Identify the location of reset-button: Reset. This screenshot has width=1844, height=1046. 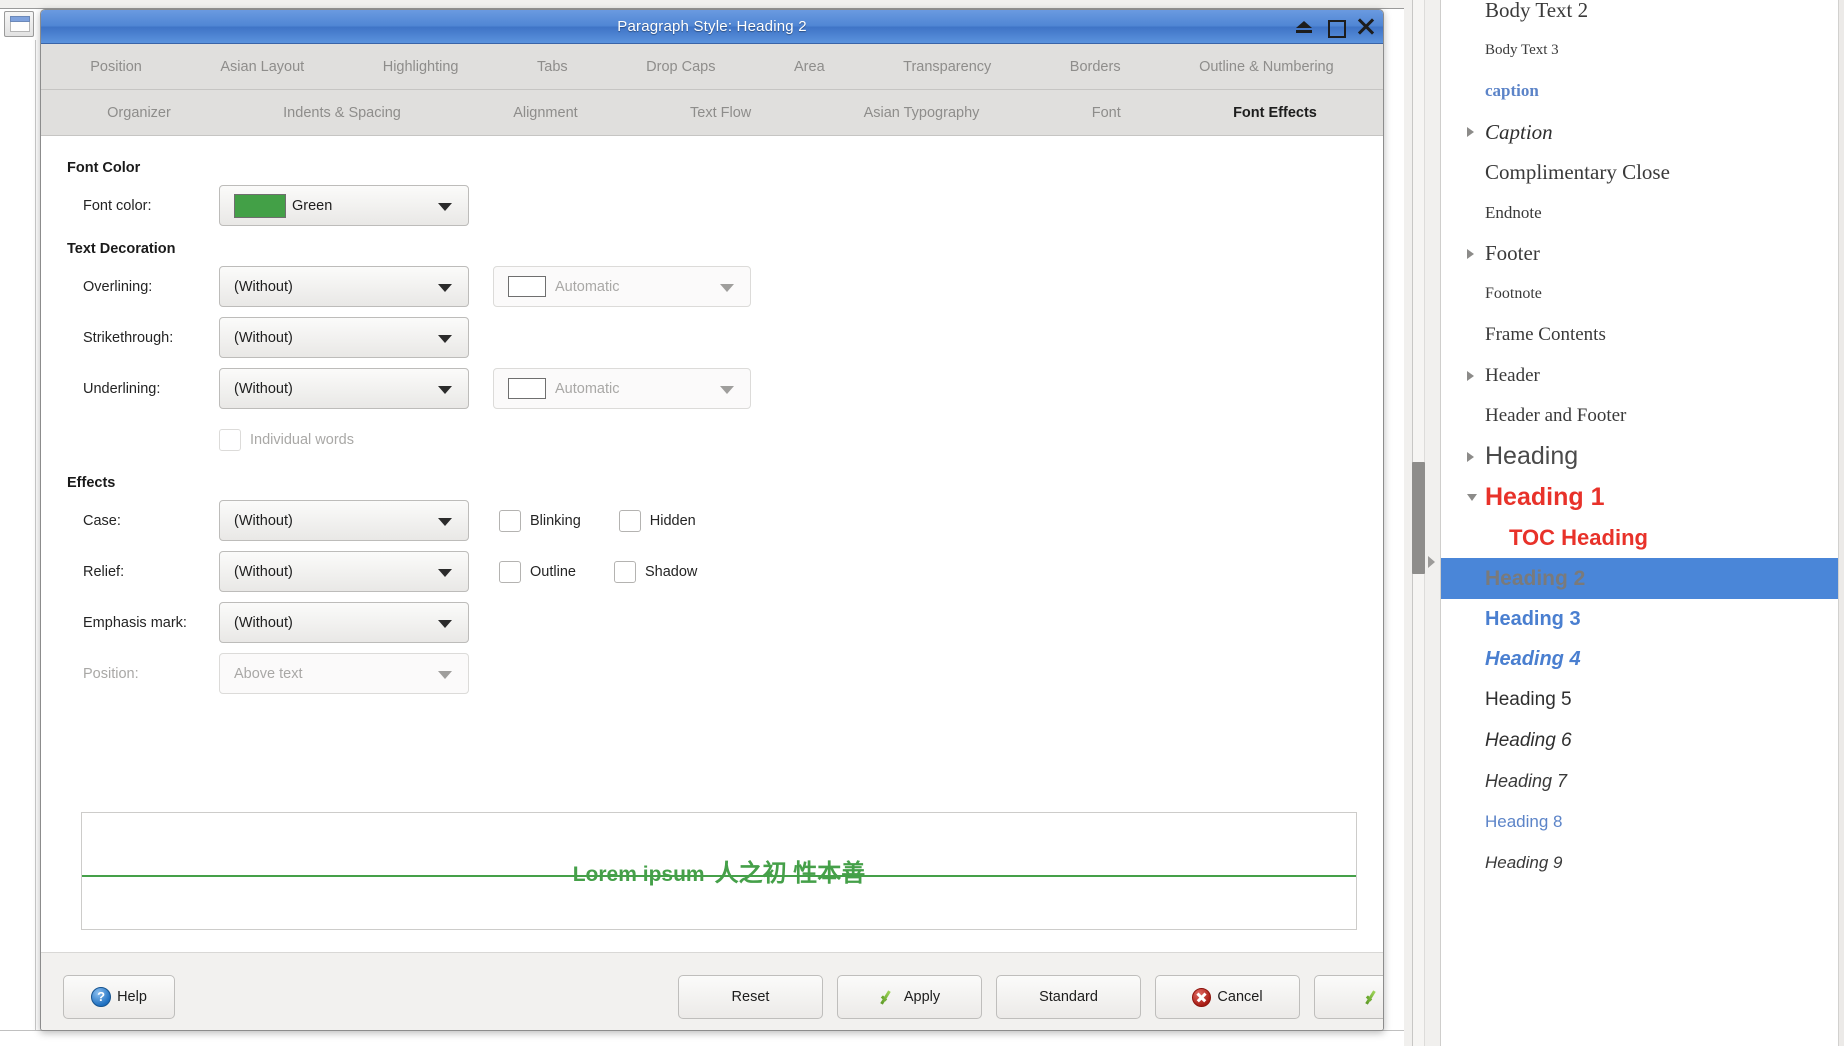
(750, 997).